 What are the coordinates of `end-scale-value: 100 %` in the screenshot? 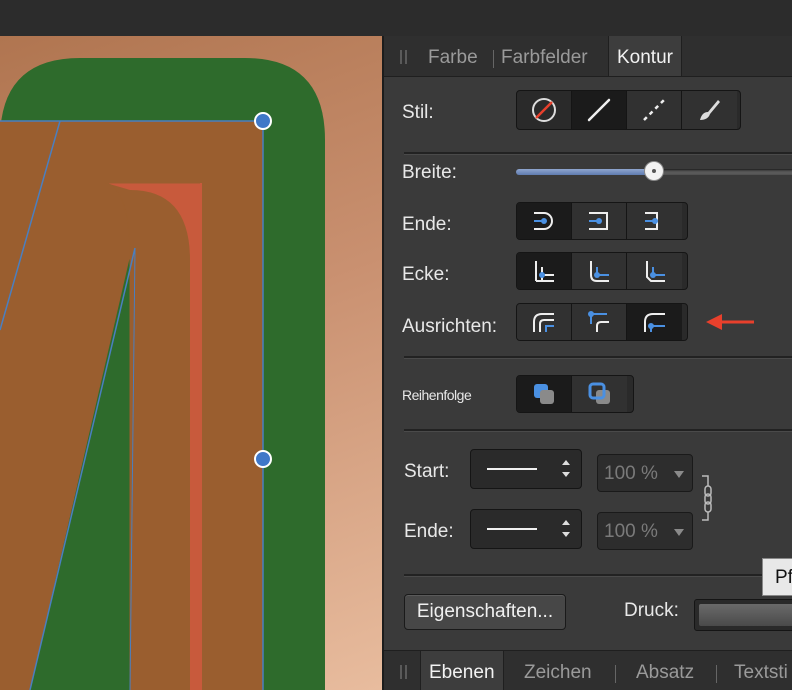 It's located at (631, 531).